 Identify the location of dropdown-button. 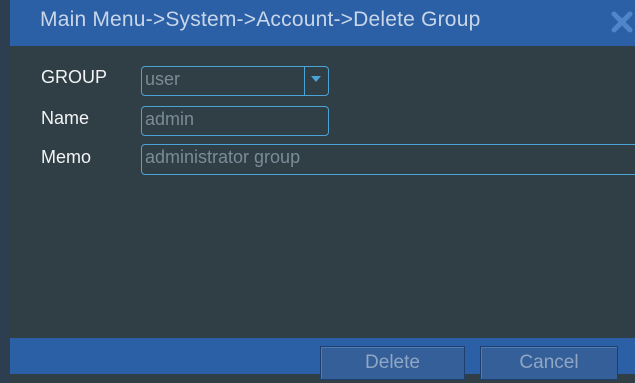
(316, 81).